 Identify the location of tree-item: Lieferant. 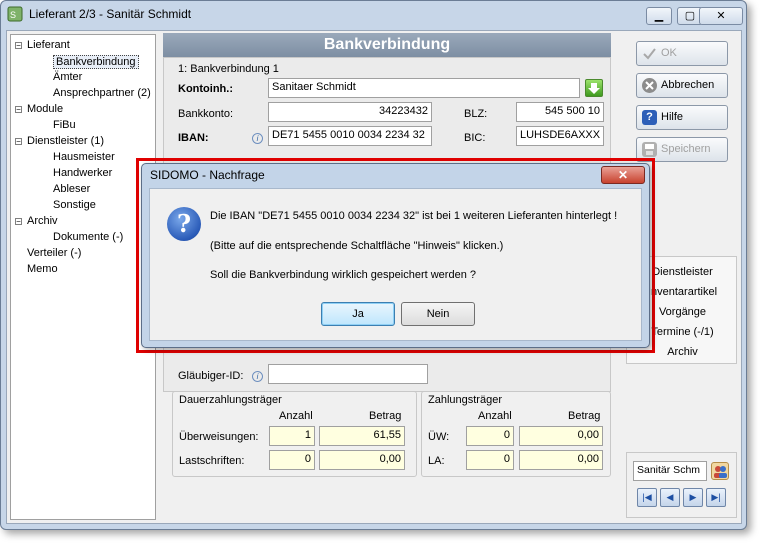
(48, 45).